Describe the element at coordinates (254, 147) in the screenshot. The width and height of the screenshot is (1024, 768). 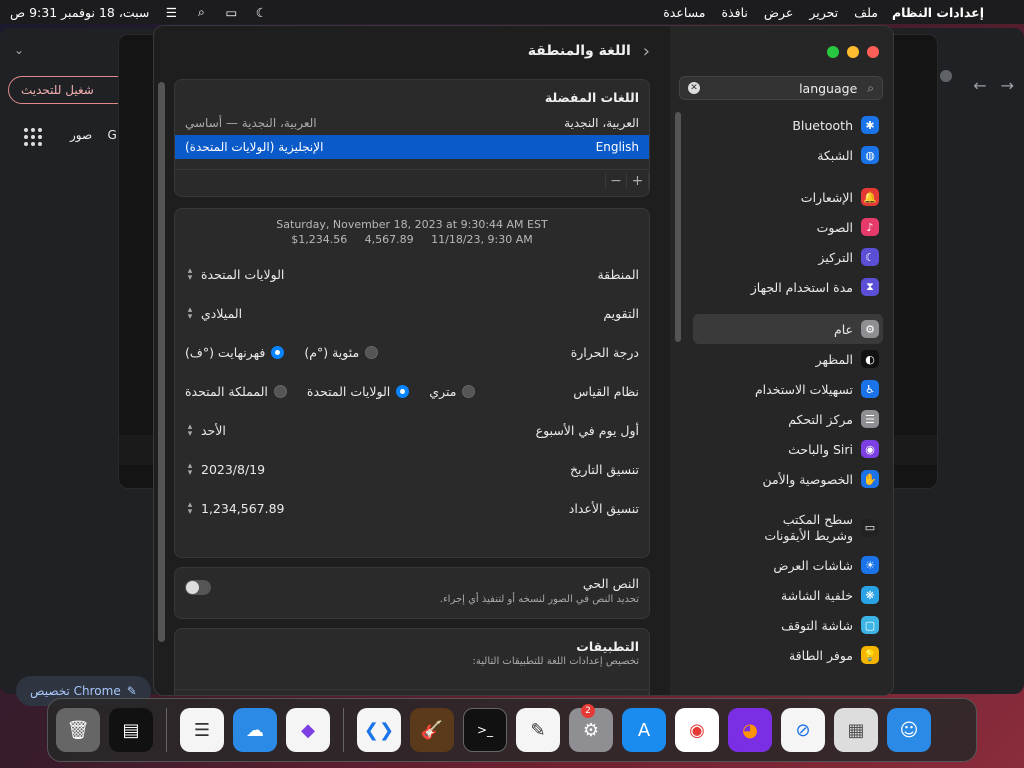
I see `language-sub: الإنجليزية (الولايات المتحدة)` at that location.